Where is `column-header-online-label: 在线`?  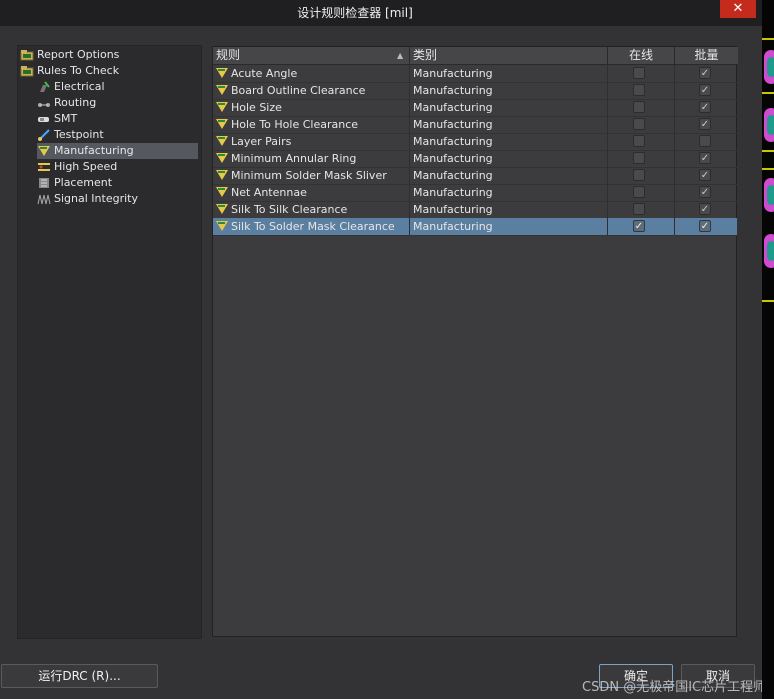 column-header-online-label: 在线 is located at coordinates (640, 55).